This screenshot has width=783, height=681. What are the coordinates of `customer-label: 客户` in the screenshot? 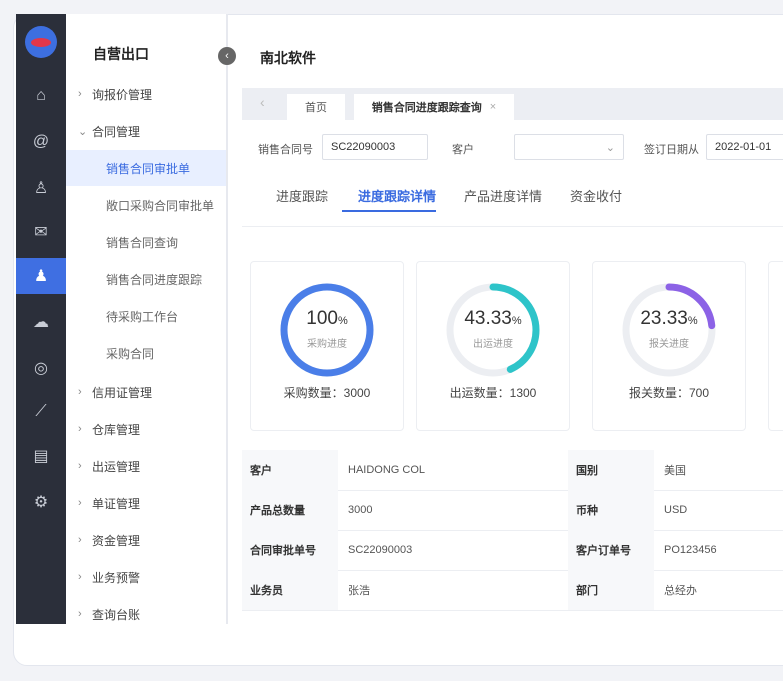 It's located at (463, 150).